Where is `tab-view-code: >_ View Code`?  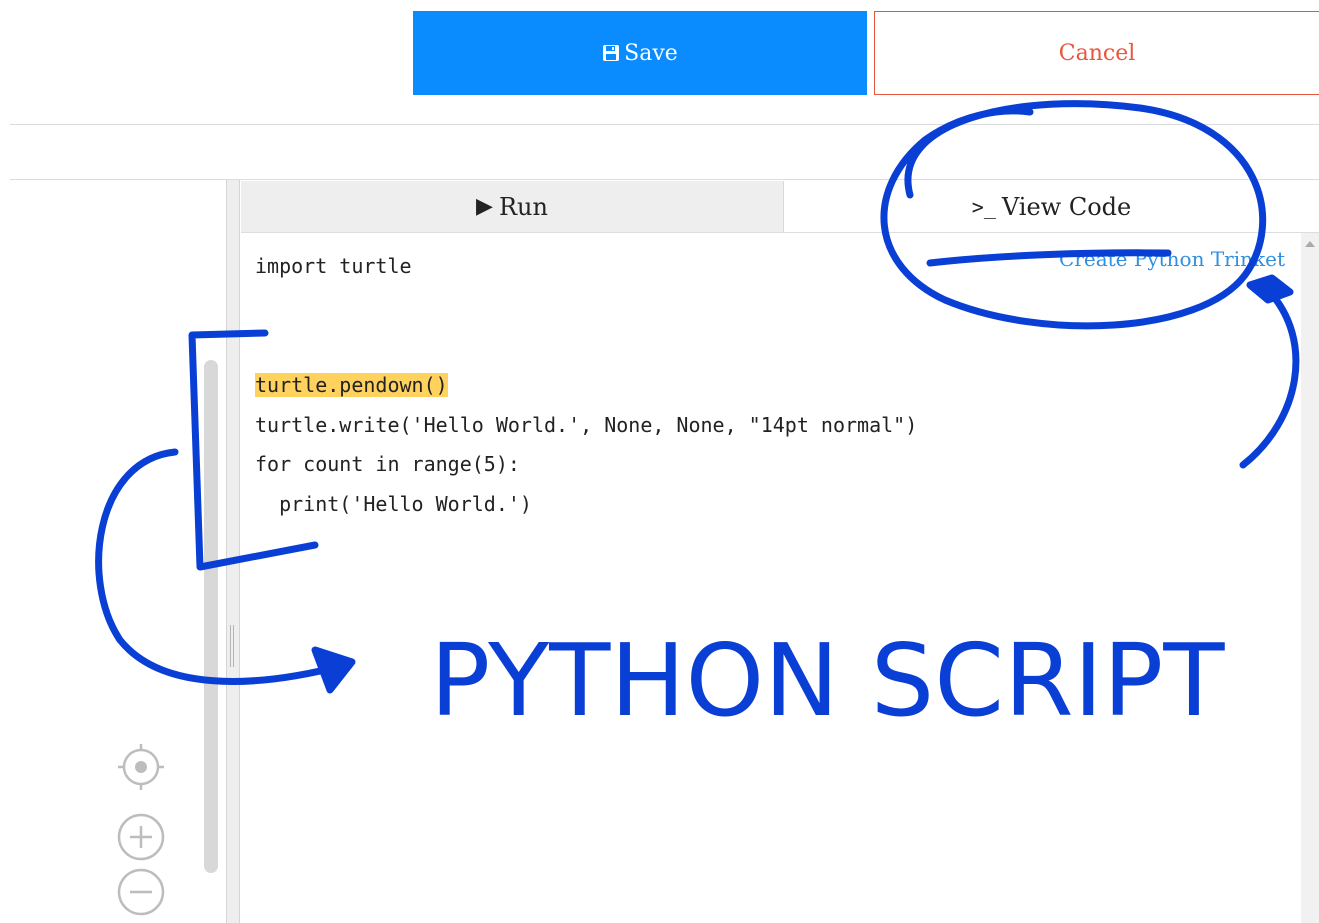
tab-view-code: >_ View Code is located at coordinates (1051, 206).